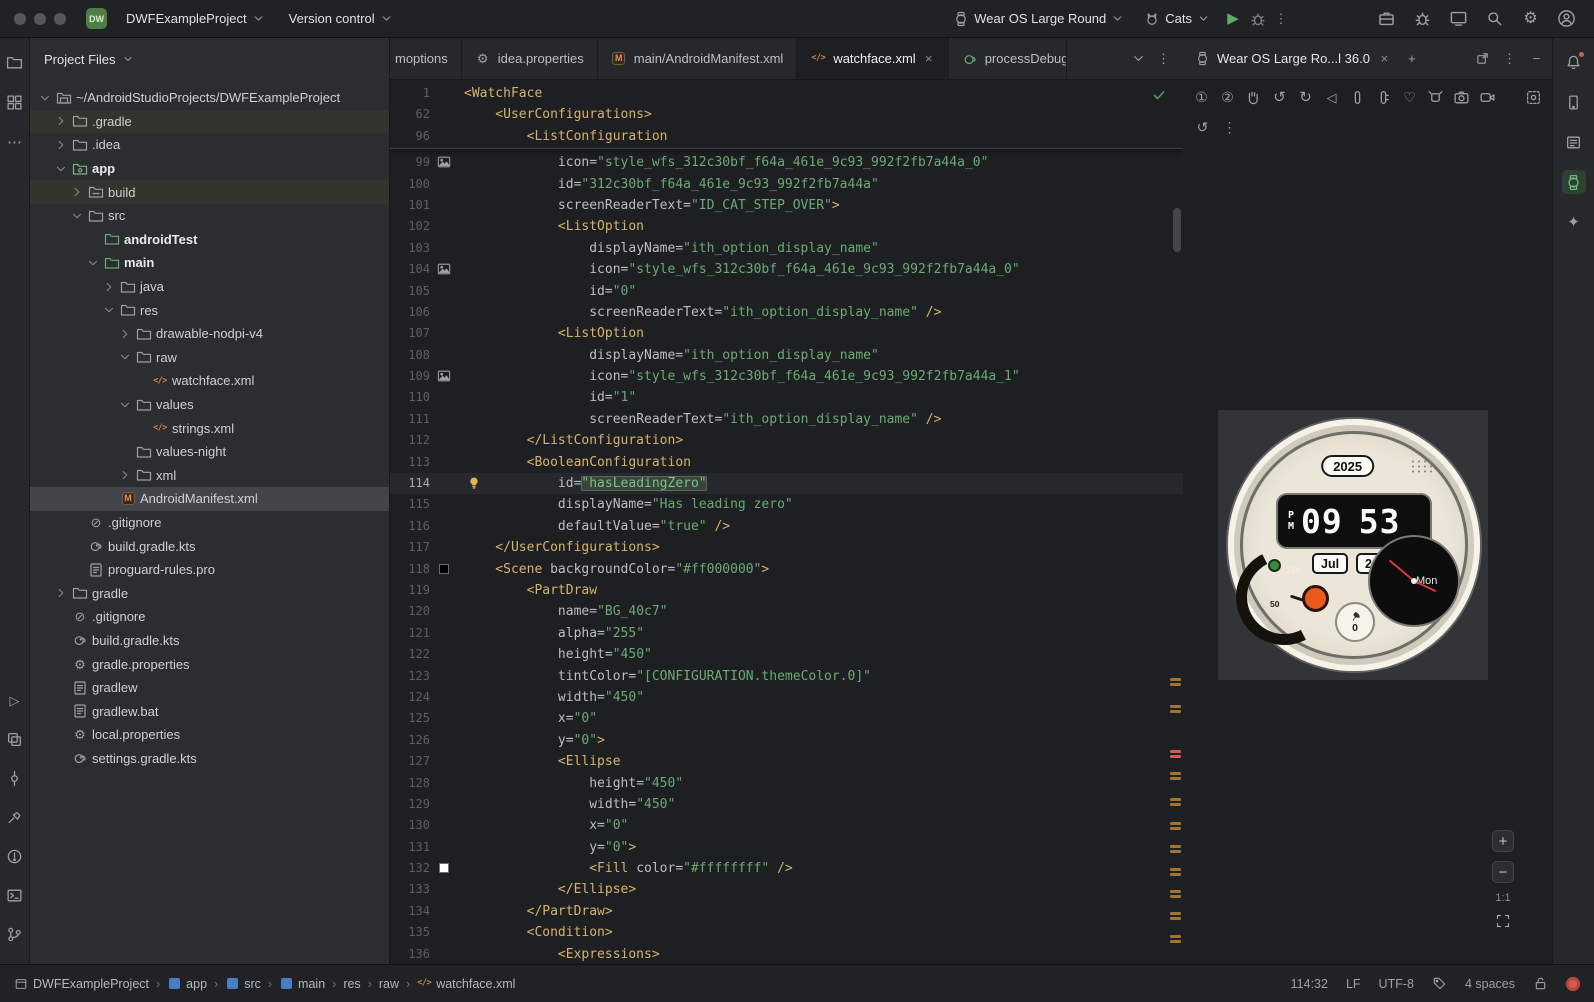 The image size is (1594, 1002). Describe the element at coordinates (1530, 18) in the screenshot. I see `settings-icon: ⚙` at that location.